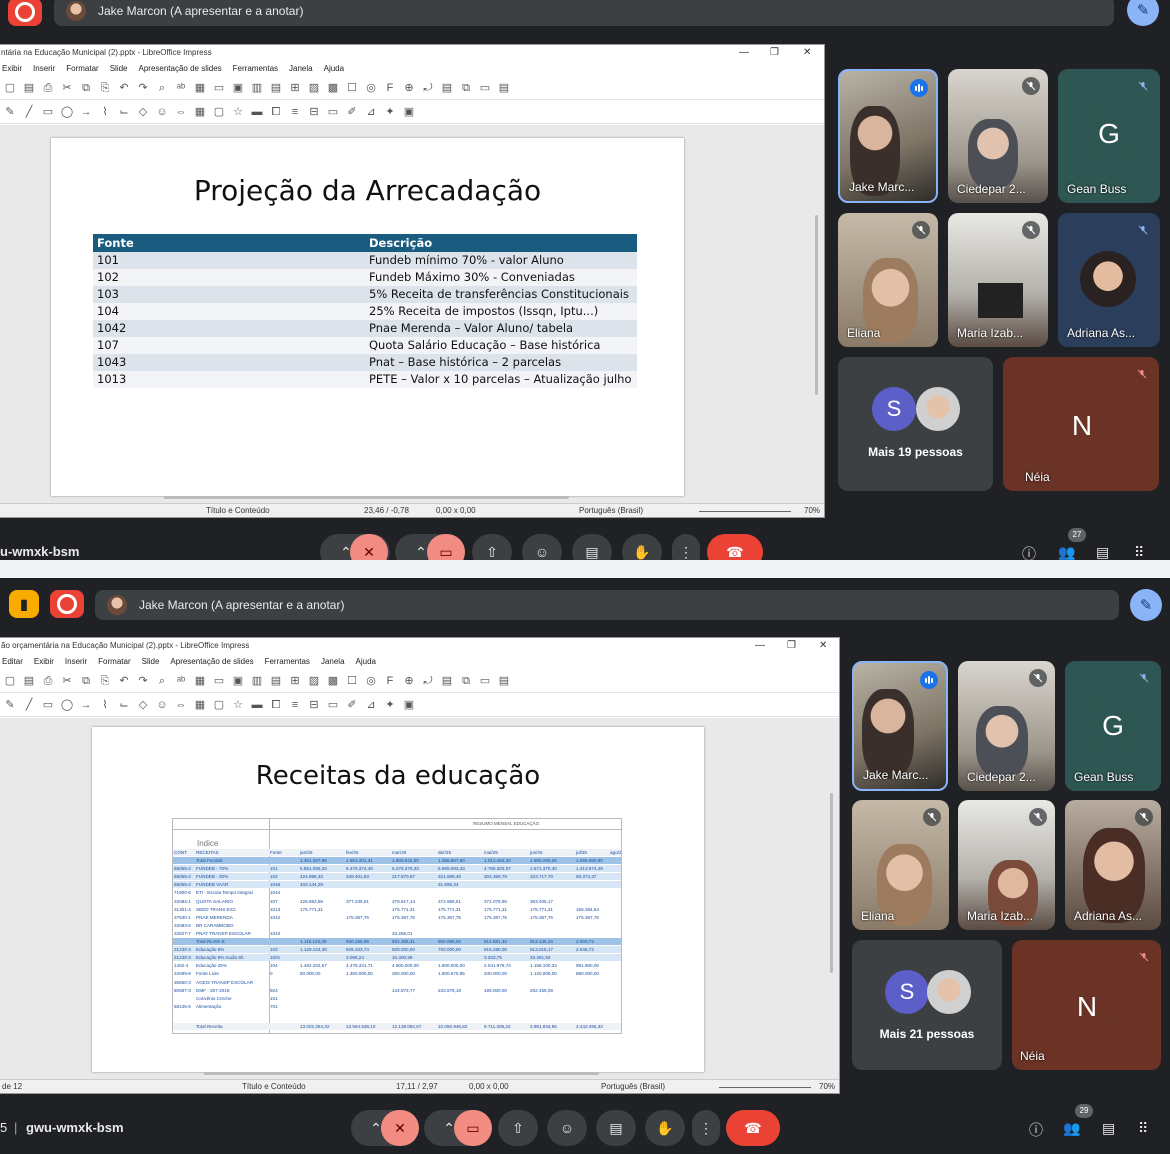 This screenshot has width=1170, height=1154. What do you see at coordinates (29, 88) in the screenshot?
I see `open-icon: ▤` at bounding box center [29, 88].